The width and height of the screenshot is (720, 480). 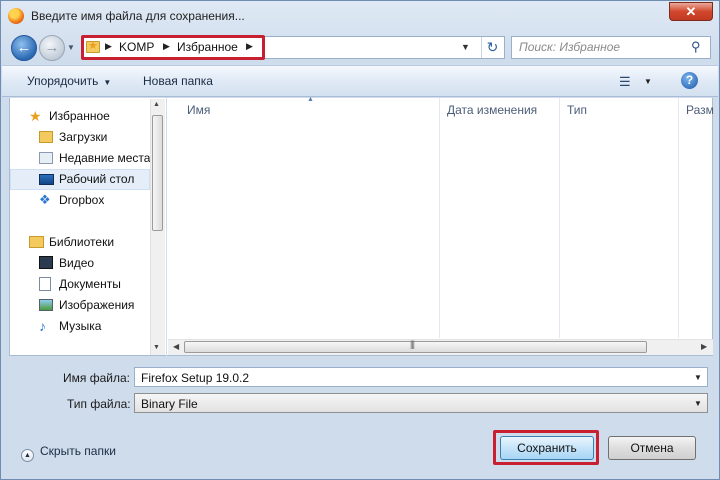 I want to click on column-header-name: Имя, so click(x=198, y=110).